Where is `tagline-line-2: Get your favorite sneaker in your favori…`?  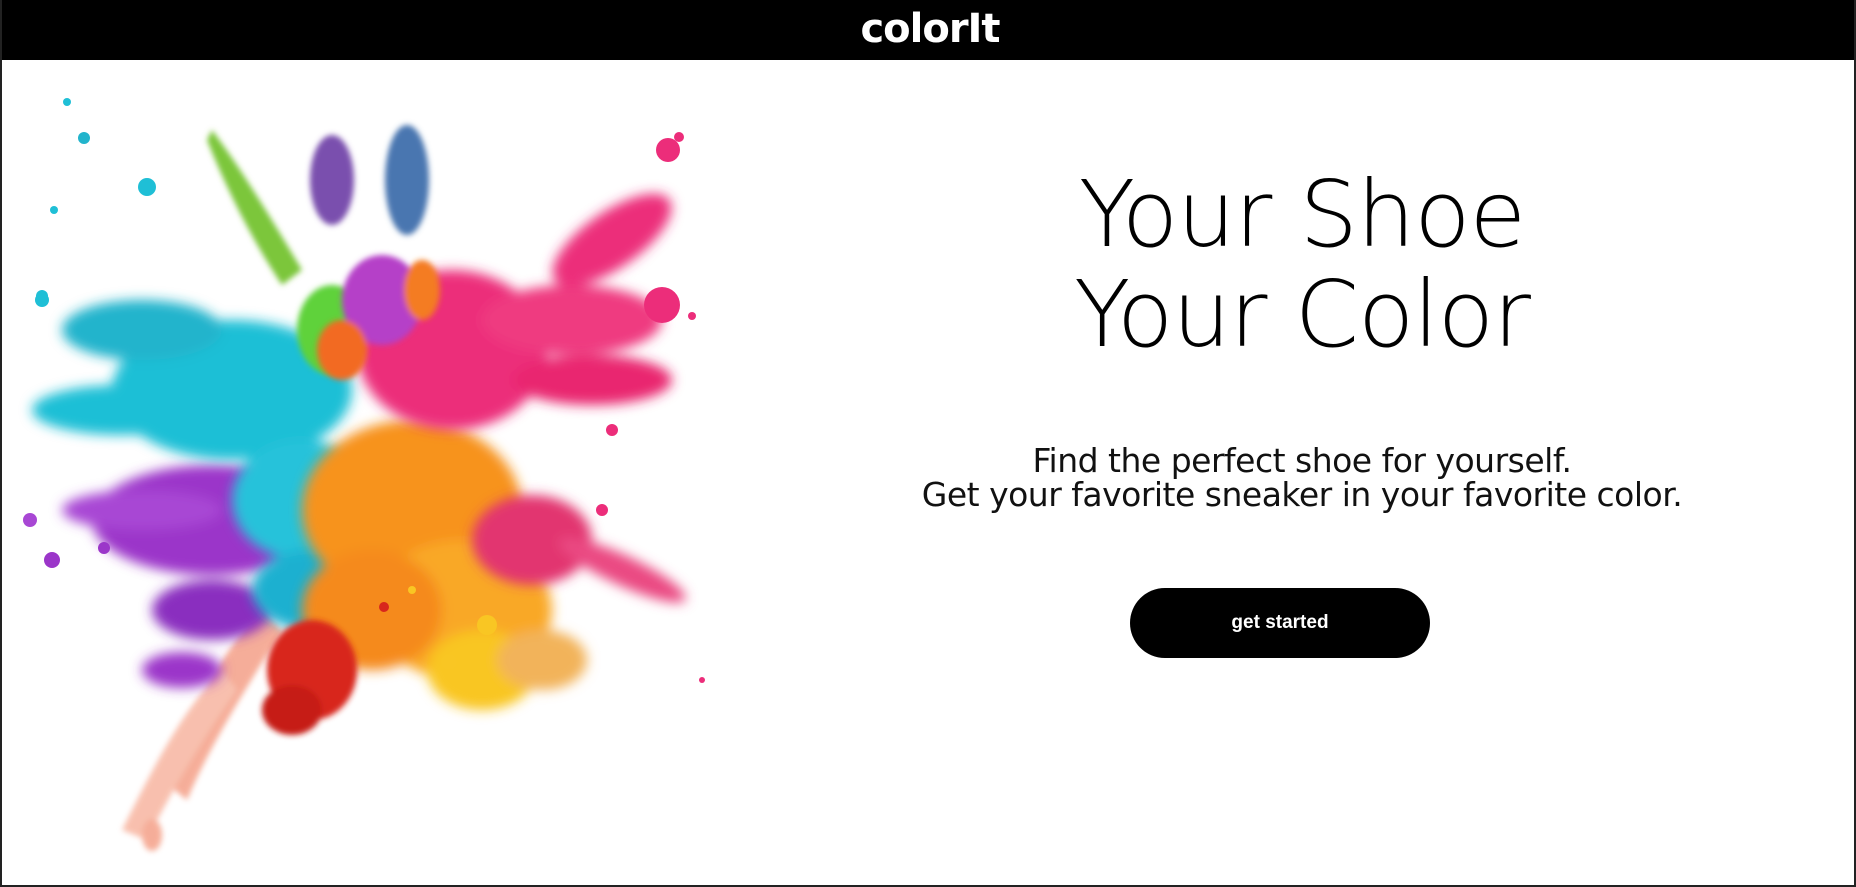 tagline-line-2: Get your favorite sneaker in your favori… is located at coordinates (1302, 494).